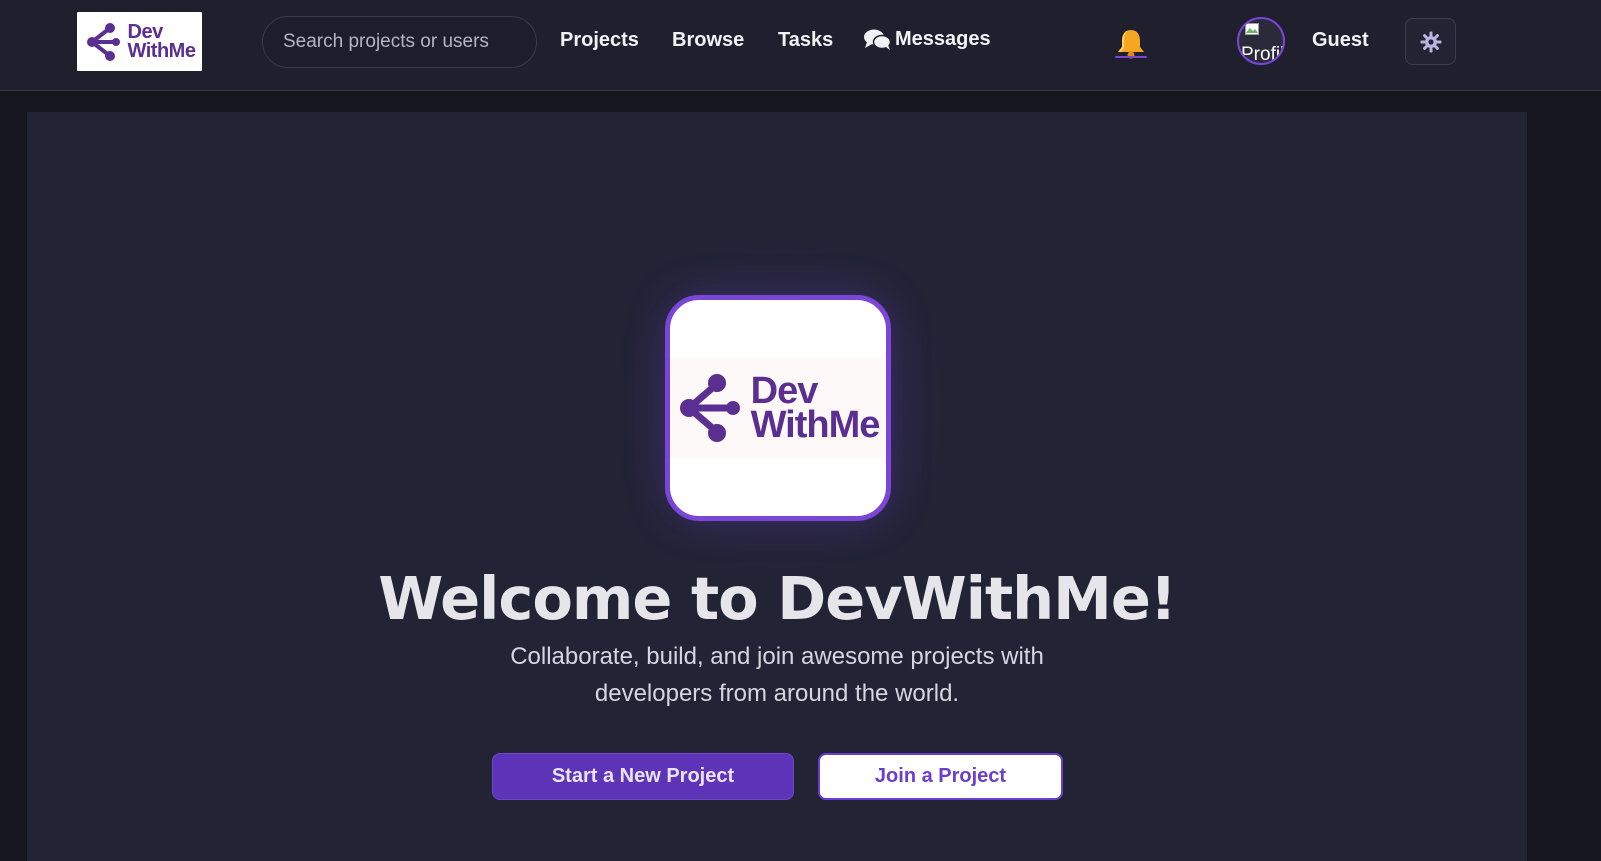 Image resolution: width=1601 pixels, height=861 pixels. I want to click on hero-logo: Dev WithMe, so click(778, 408).